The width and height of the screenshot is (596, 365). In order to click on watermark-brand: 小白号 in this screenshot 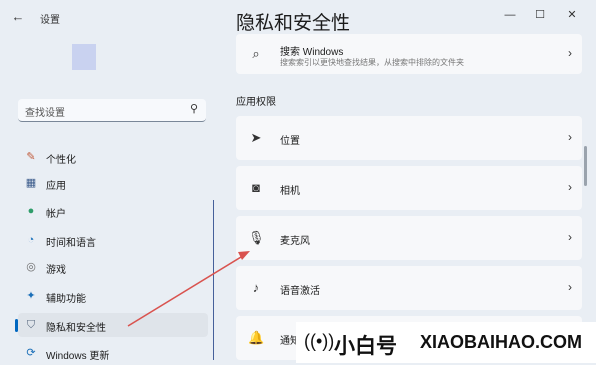, I will do `click(365, 346)`.